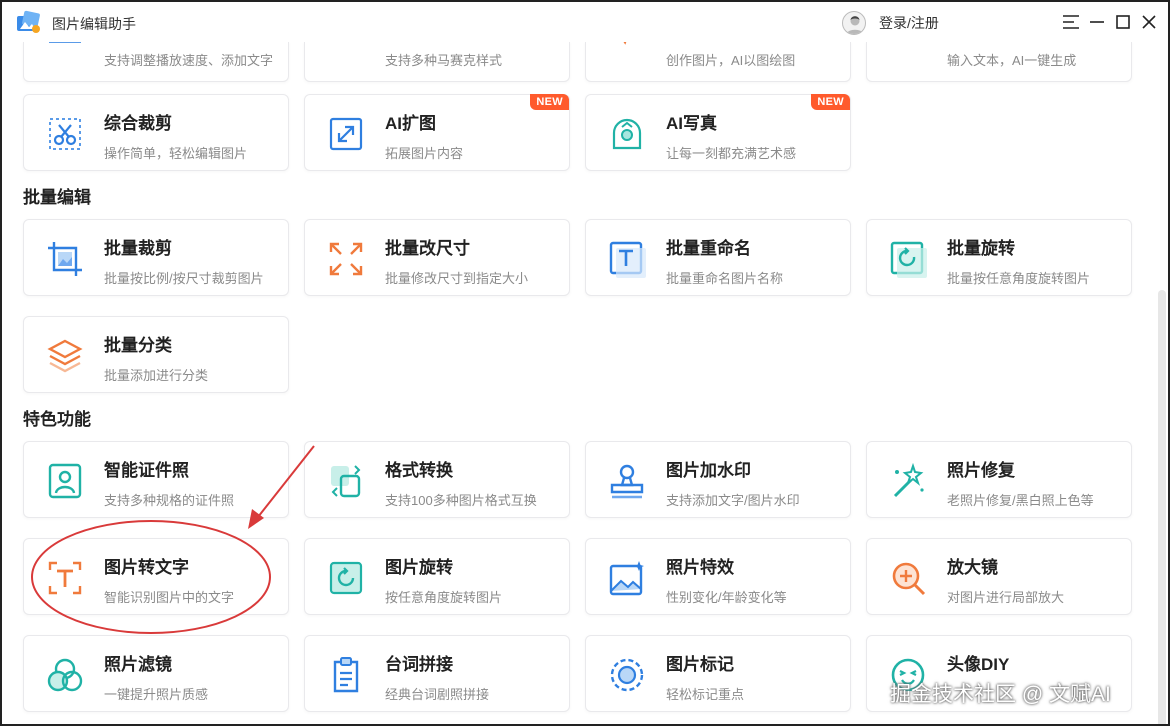 This screenshot has width=1170, height=726. I want to click on batch-crop-icon, so click(65, 259).